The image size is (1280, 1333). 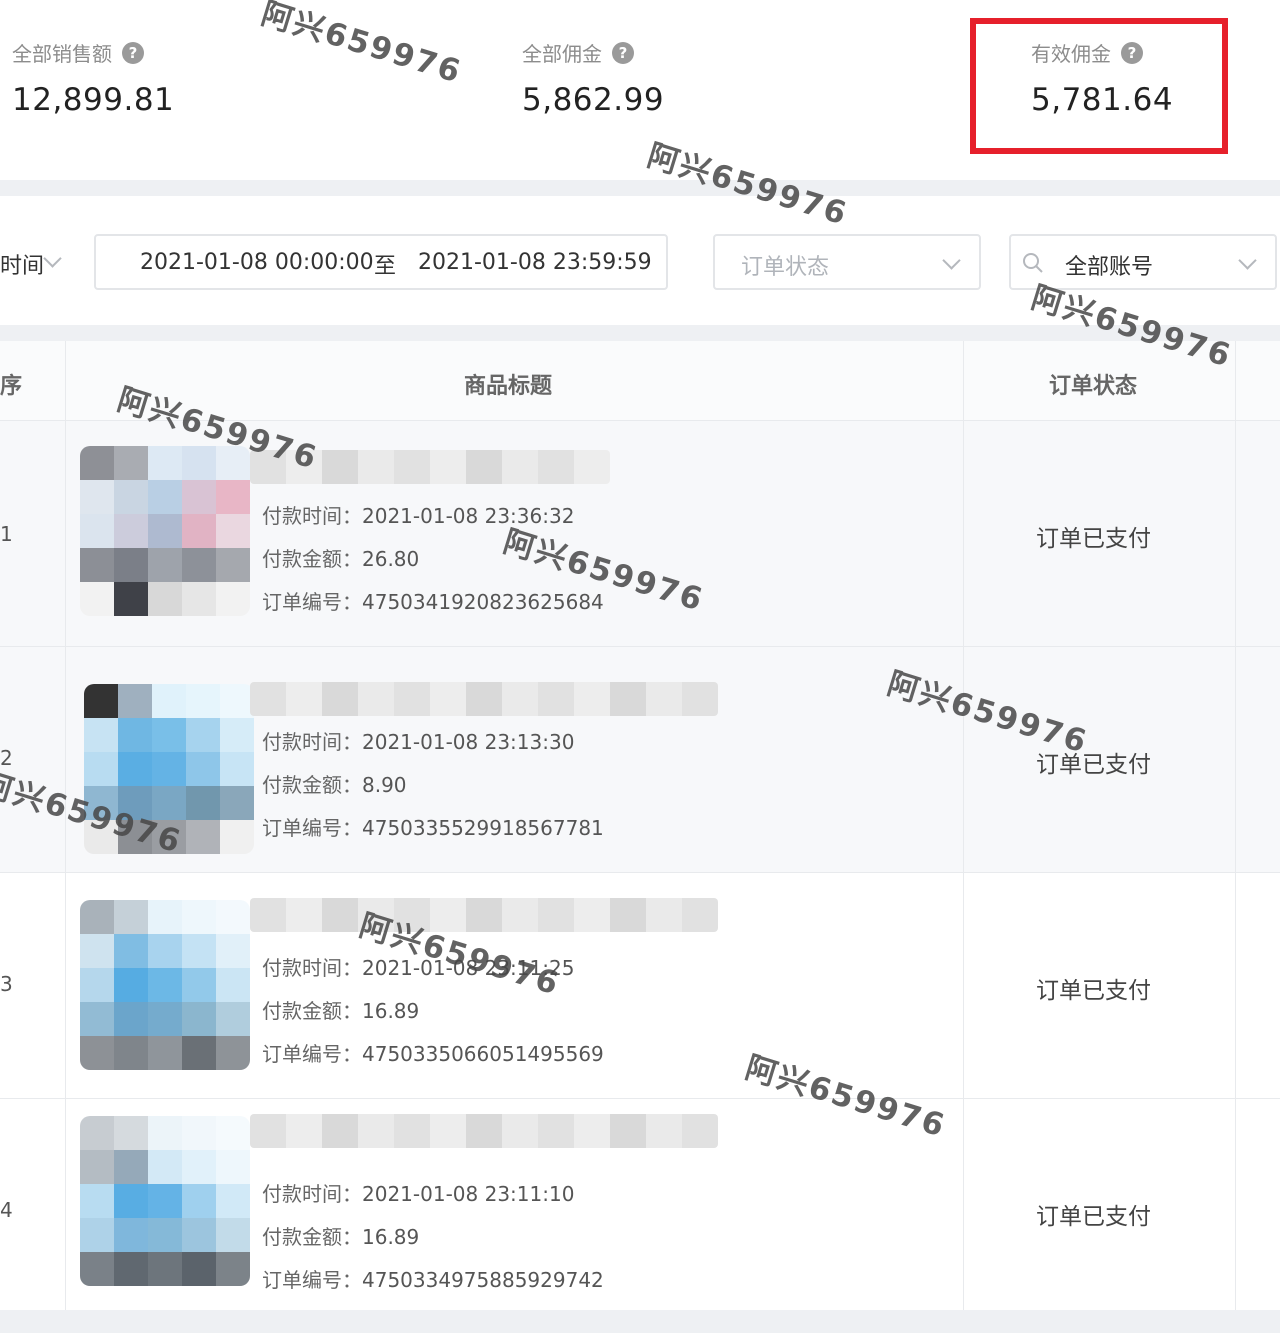 I want to click on row-index: 1, so click(x=6, y=534).